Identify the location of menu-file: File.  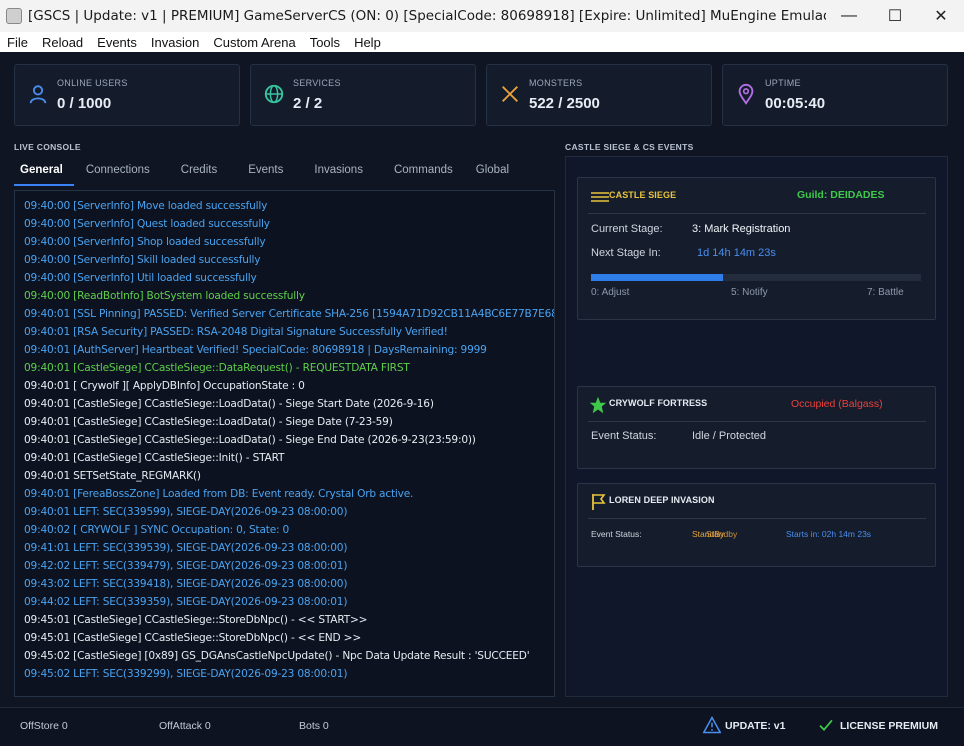
(17, 42).